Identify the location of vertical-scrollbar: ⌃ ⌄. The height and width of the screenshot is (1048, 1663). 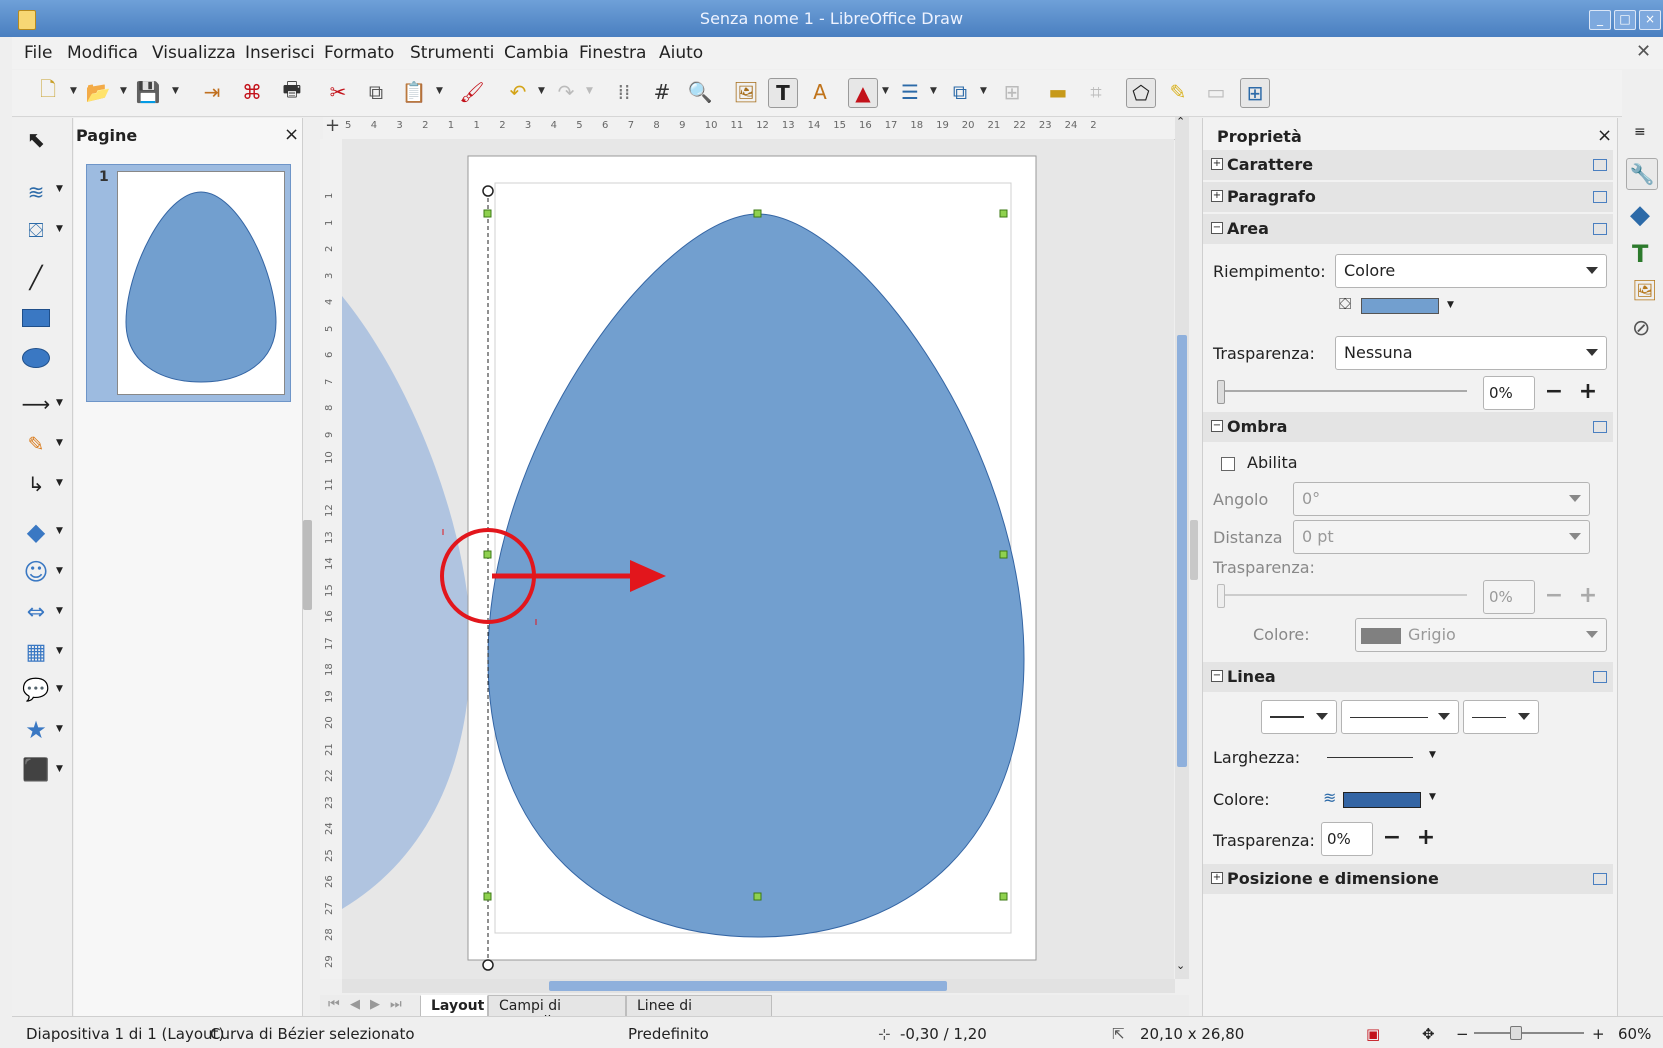
(1182, 547).